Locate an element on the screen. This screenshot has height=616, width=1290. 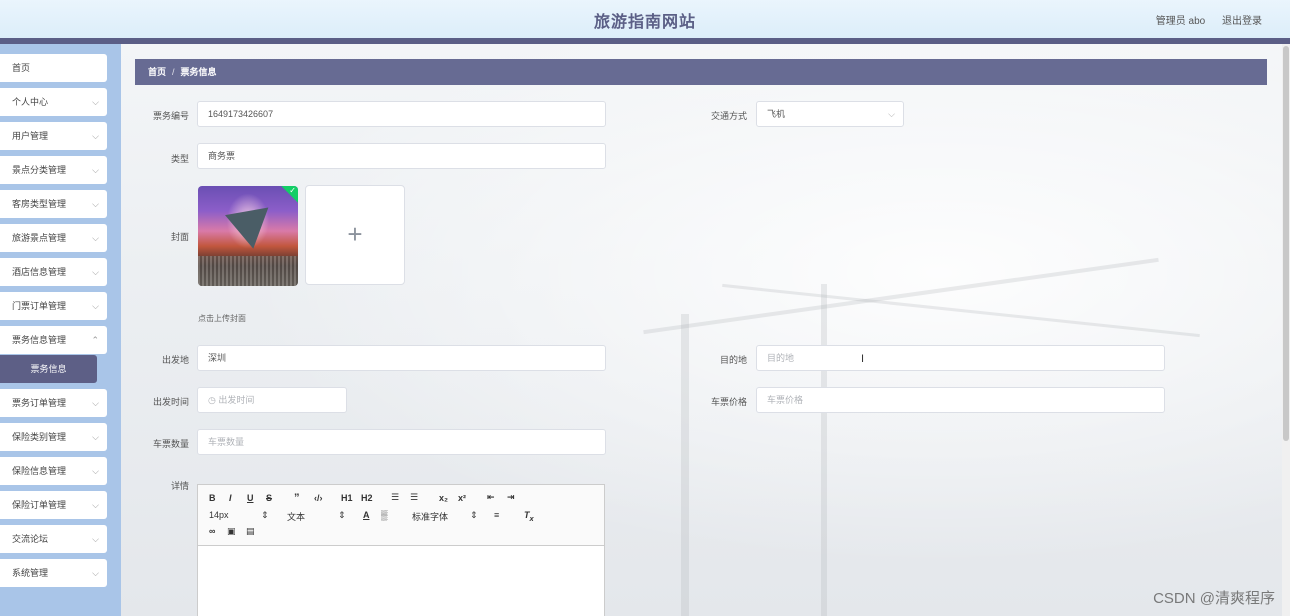
sidebar-item-label: 系统管理 is located at coordinates (30, 573).